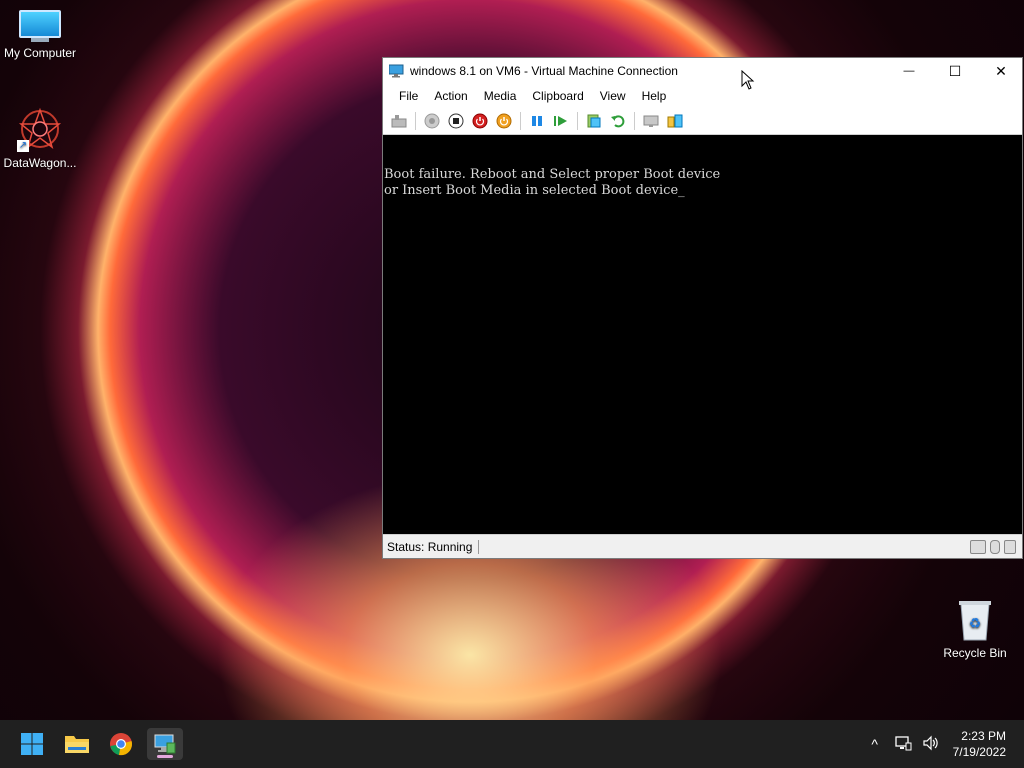 Image resolution: width=1024 pixels, height=768 pixels. I want to click on desktop-icon-my-computer: My Computer, so click(40, 35).